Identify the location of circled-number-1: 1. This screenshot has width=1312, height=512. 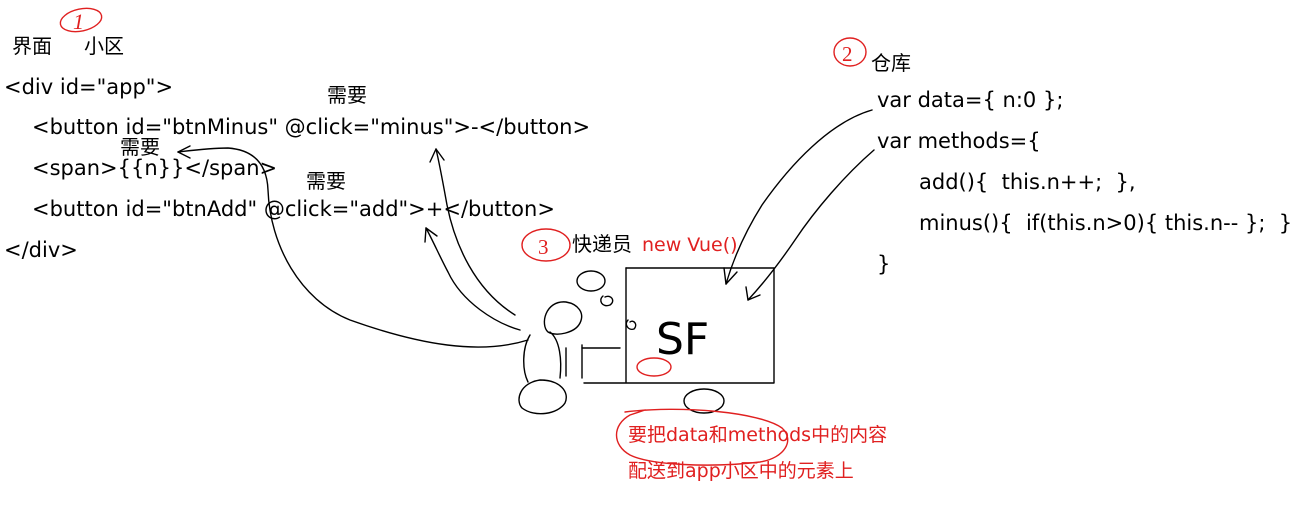
(81, 20).